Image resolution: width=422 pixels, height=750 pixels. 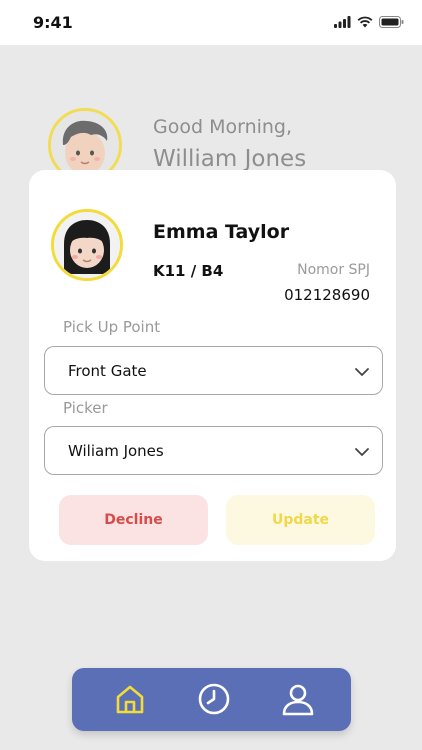 I want to click on student-avatar-illustration, so click(x=87, y=245).